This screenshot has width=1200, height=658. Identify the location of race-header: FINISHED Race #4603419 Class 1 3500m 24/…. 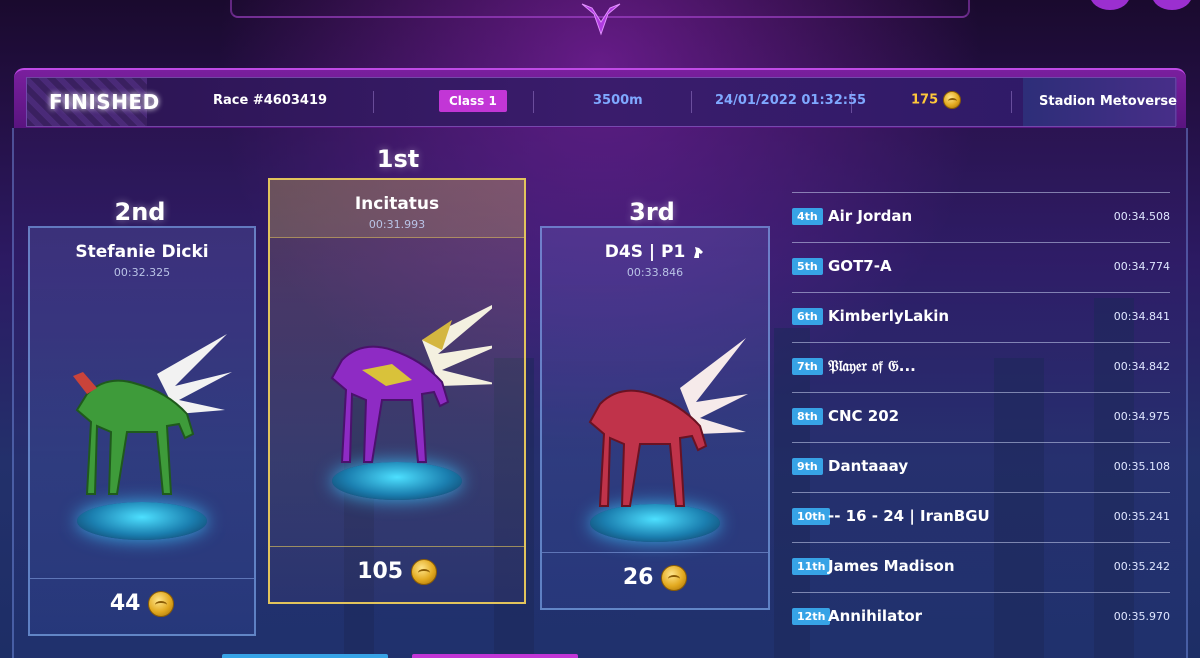
(600, 98).